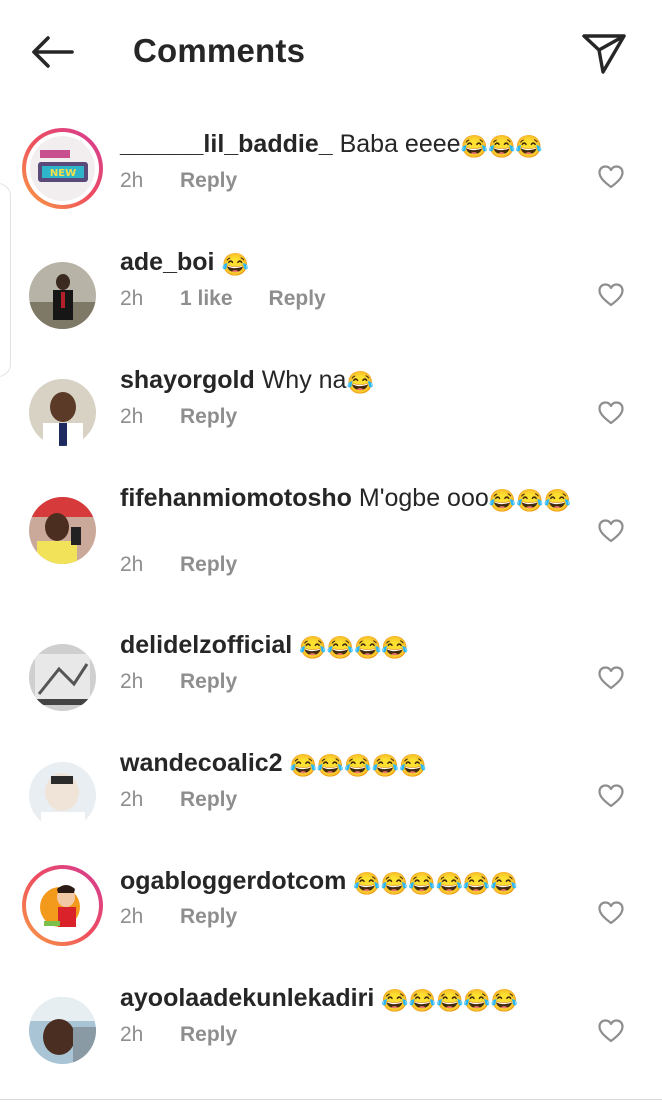 This screenshot has height=1115, width=662. Describe the element at coordinates (346, 262) in the screenshot. I see `comment-text: ade_boi 😂` at that location.